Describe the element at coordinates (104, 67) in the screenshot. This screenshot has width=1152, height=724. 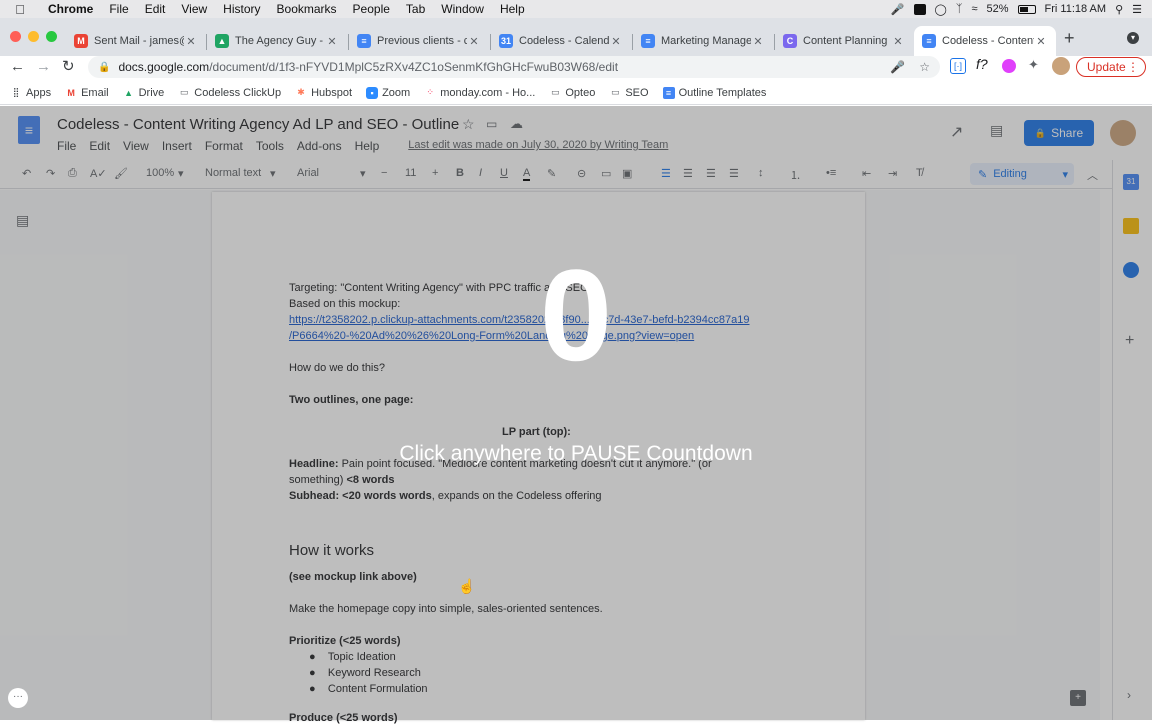
I see `lock-icon: 🔒` at that location.